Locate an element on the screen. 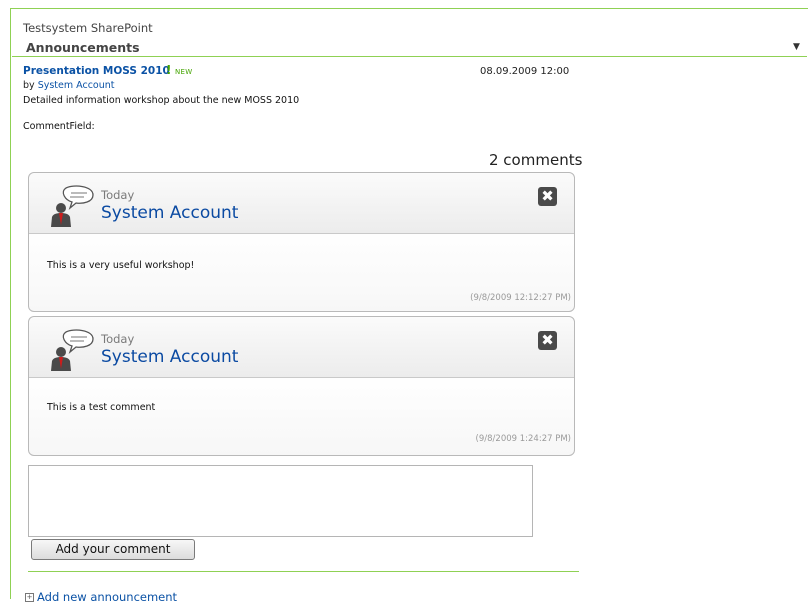 This screenshot has height=607, width=809. comment-text: This is a very useful workshop! is located at coordinates (121, 265).